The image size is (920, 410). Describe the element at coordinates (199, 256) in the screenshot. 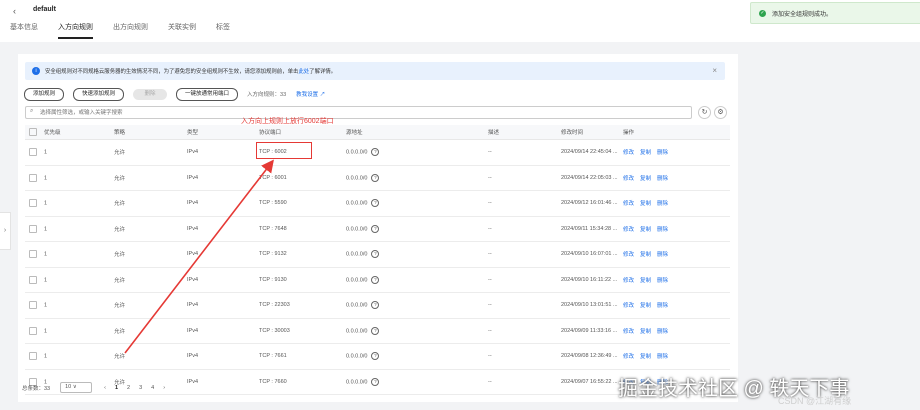

I see `annotation-arrow` at that location.